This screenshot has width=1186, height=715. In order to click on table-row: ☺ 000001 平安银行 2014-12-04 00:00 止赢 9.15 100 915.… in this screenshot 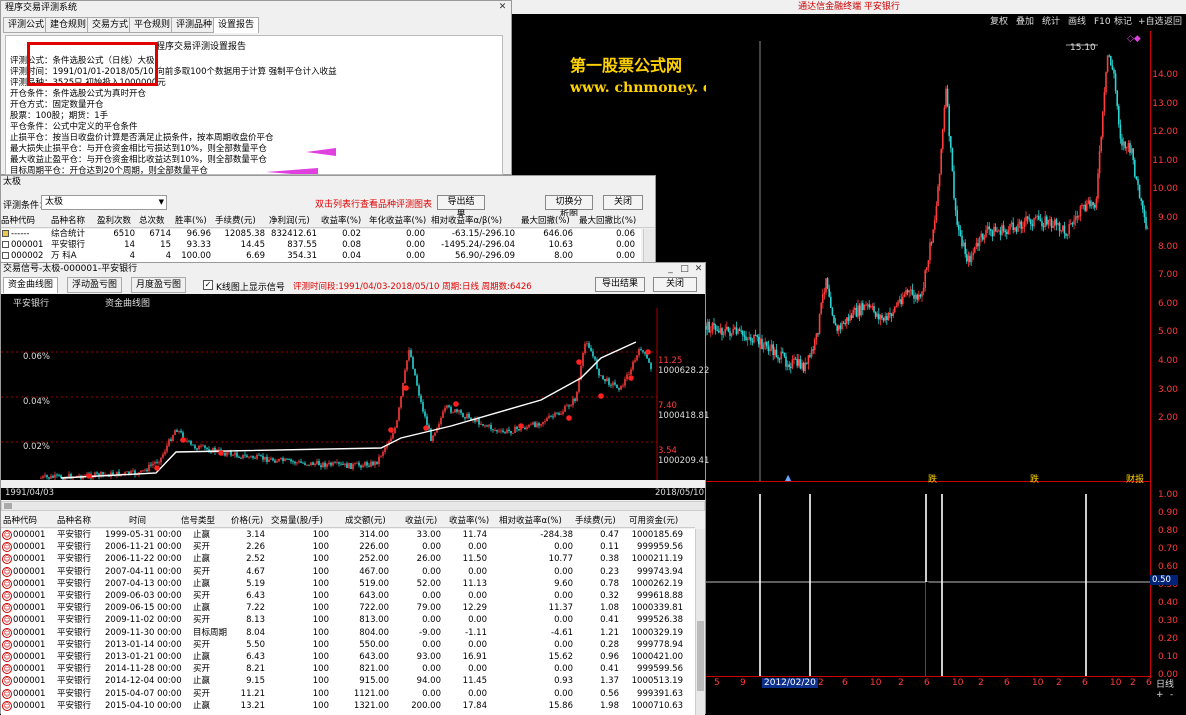, I will do `click(348, 681)`.